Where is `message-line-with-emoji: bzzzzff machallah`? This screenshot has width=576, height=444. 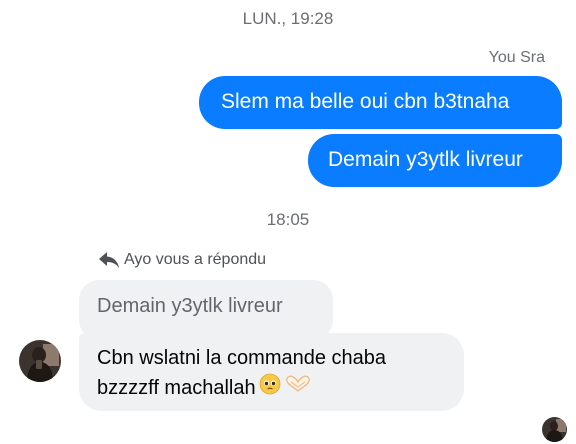 message-line-with-emoji: bzzzzff machallah is located at coordinates (271, 388).